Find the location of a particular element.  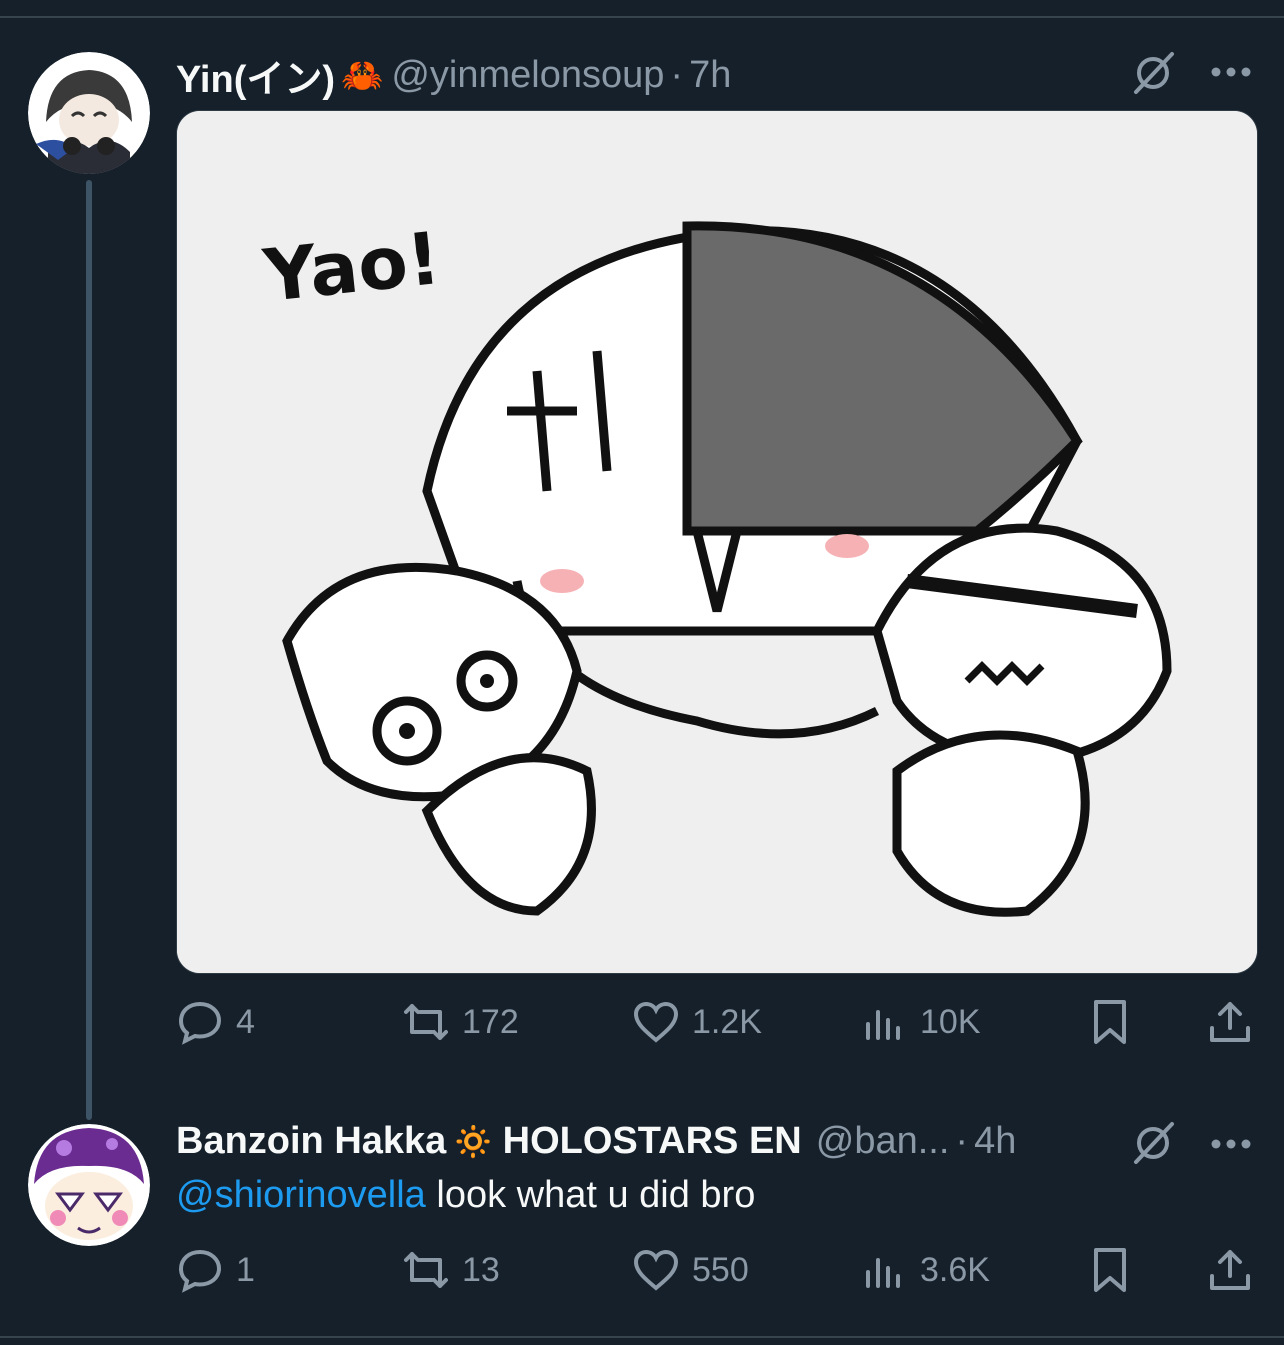

repost-count: 13 is located at coordinates (481, 1269).